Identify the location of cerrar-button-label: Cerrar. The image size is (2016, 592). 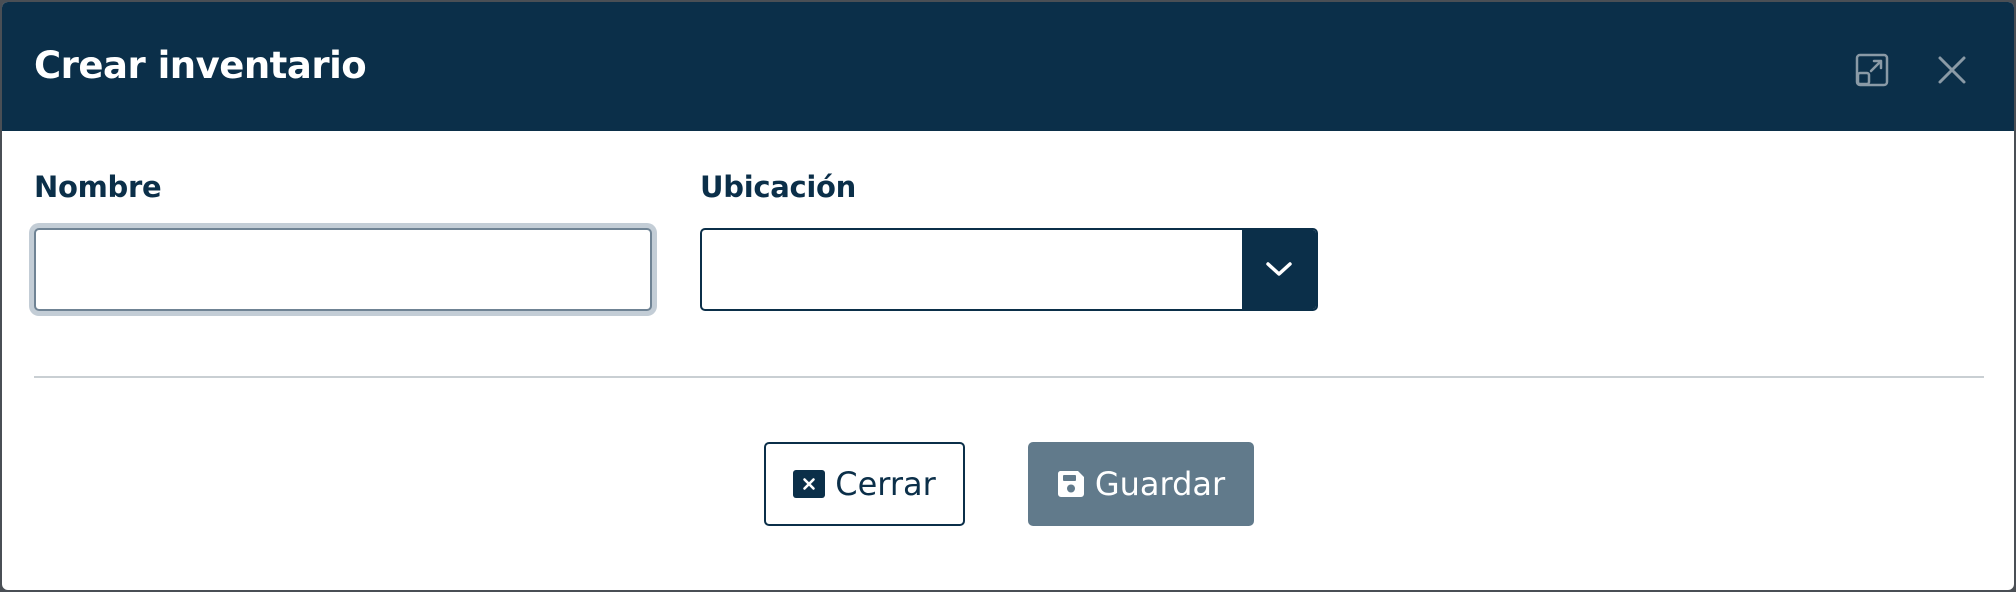
(885, 484).